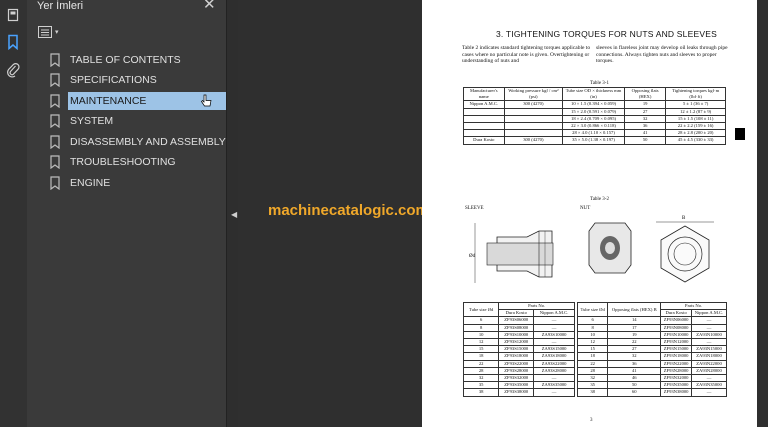 The width and height of the screenshot is (768, 427). What do you see at coordinates (481, 385) in the screenshot?
I see `sleeve-cell: 35` at bounding box center [481, 385].